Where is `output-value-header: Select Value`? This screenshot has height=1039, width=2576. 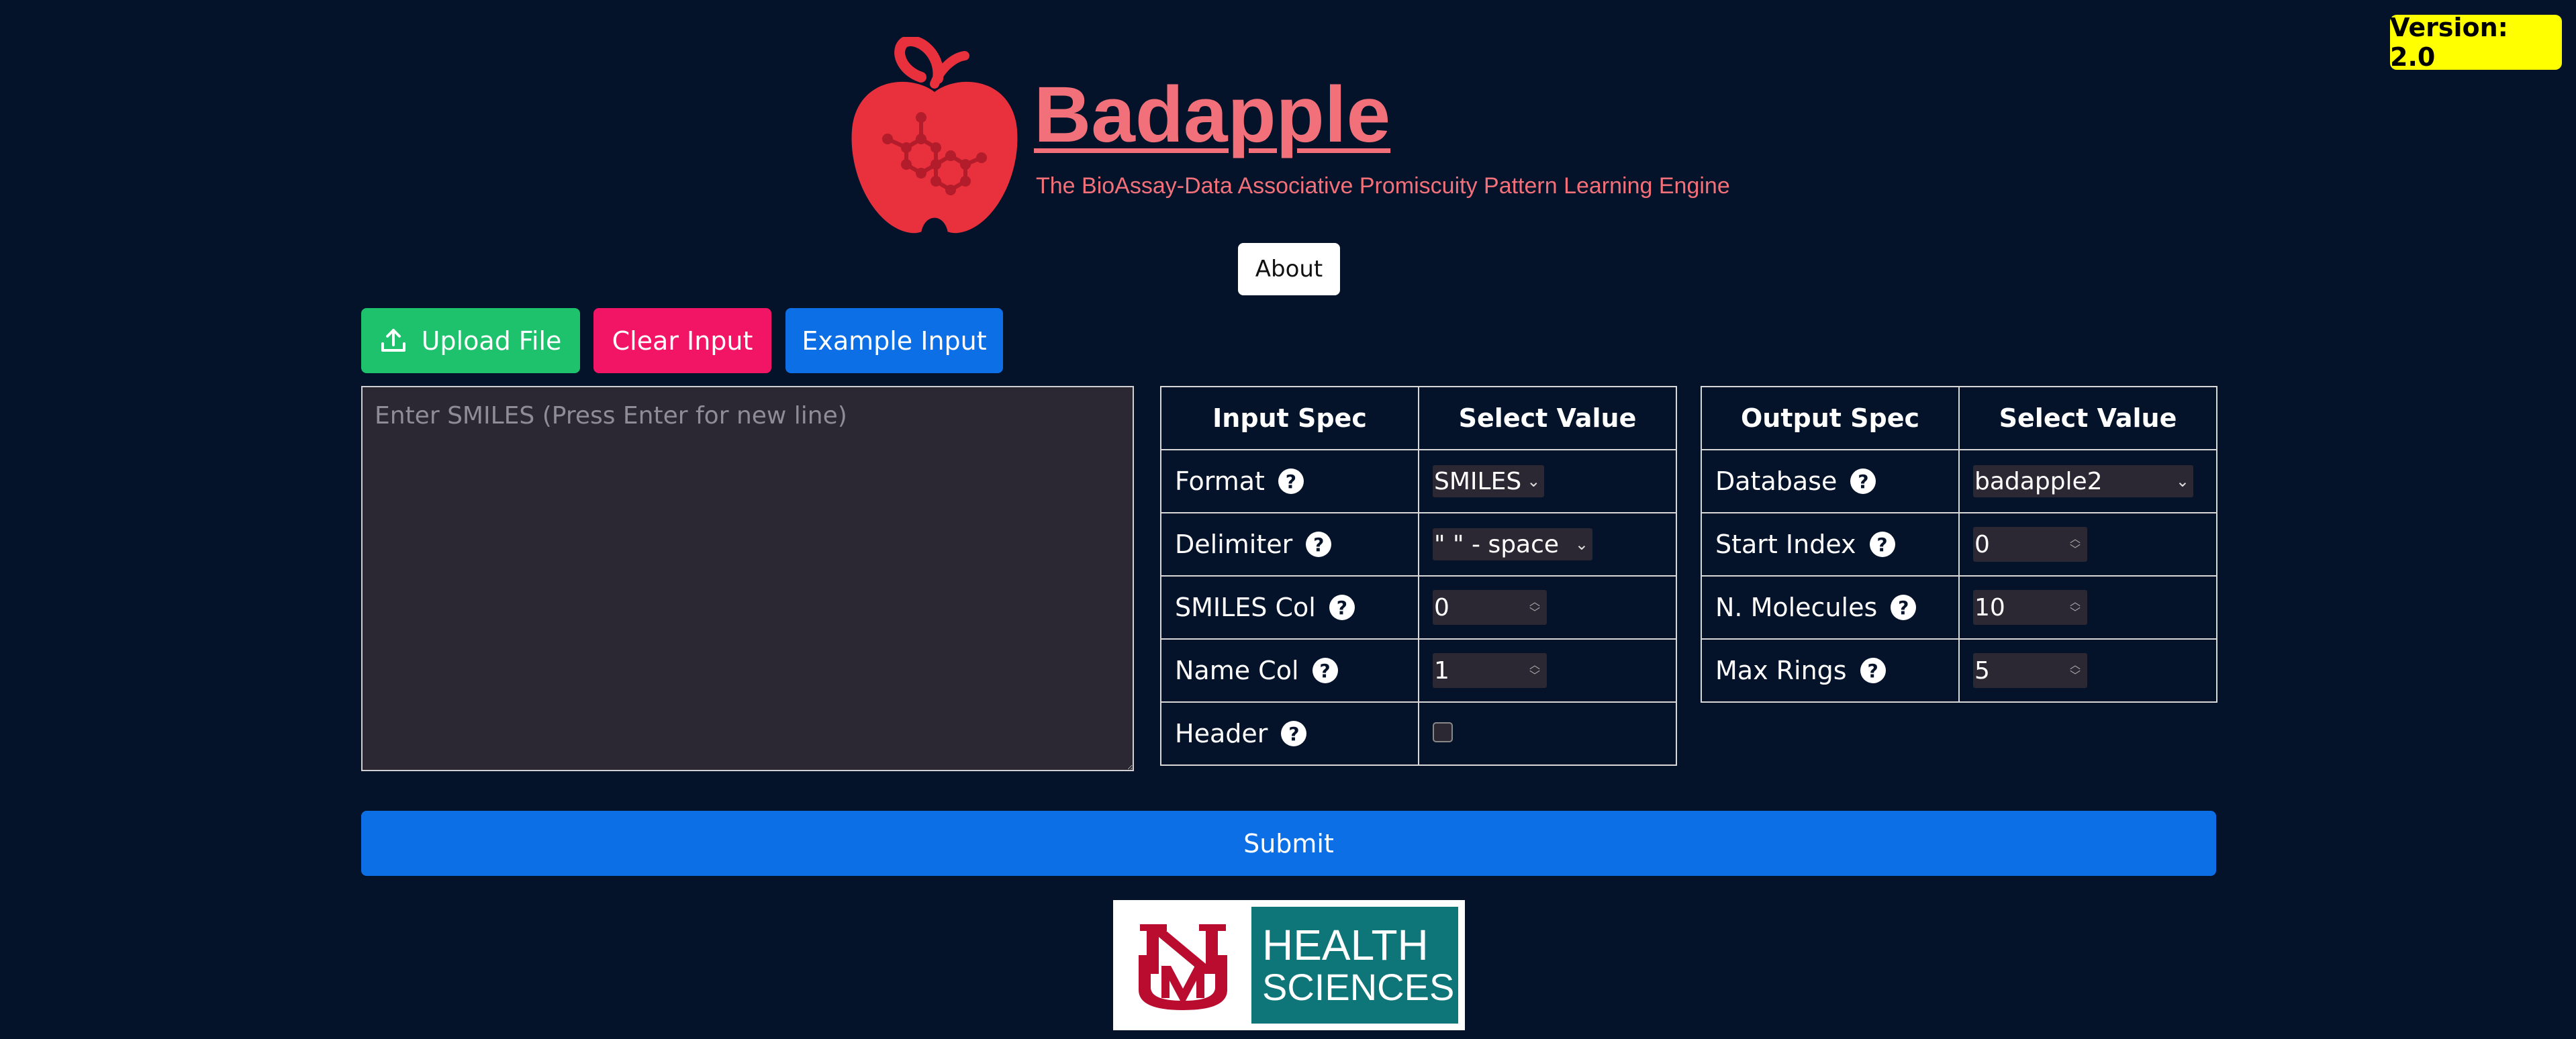
output-value-header: Select Value is located at coordinates (2087, 418).